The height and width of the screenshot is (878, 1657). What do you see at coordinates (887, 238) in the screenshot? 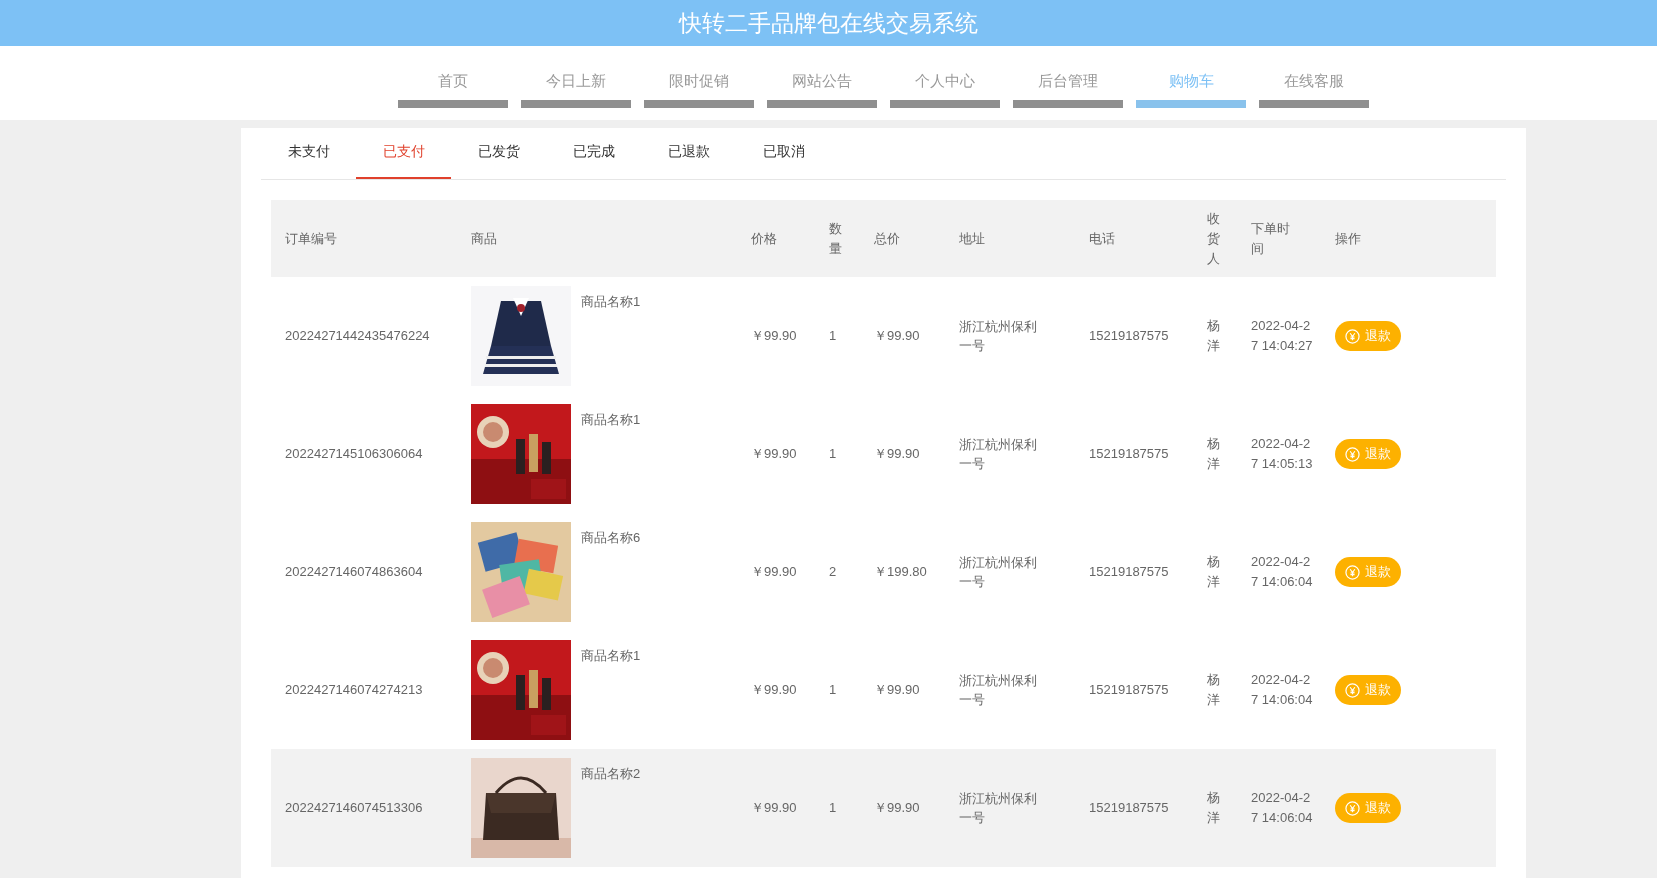
I see `column-header: 总价` at bounding box center [887, 238].